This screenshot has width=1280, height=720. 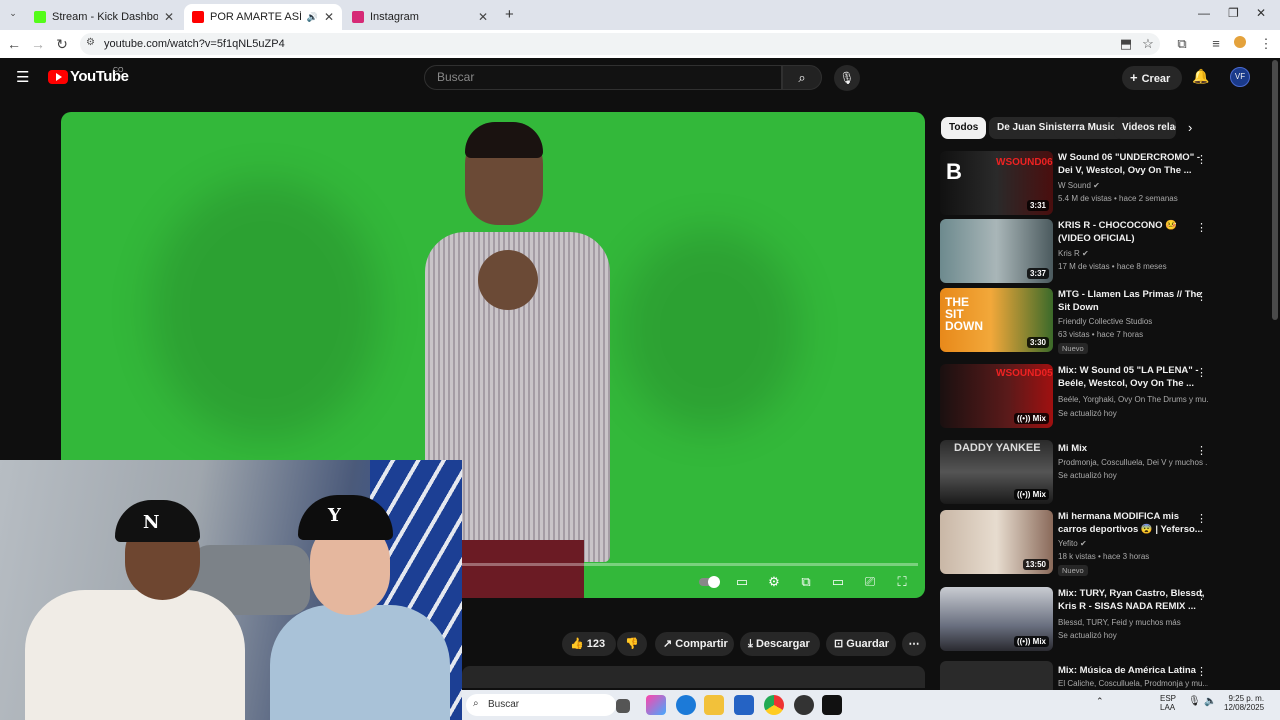 What do you see at coordinates (847, 78) in the screenshot?
I see `microphone-icon: 🎙` at bounding box center [847, 78].